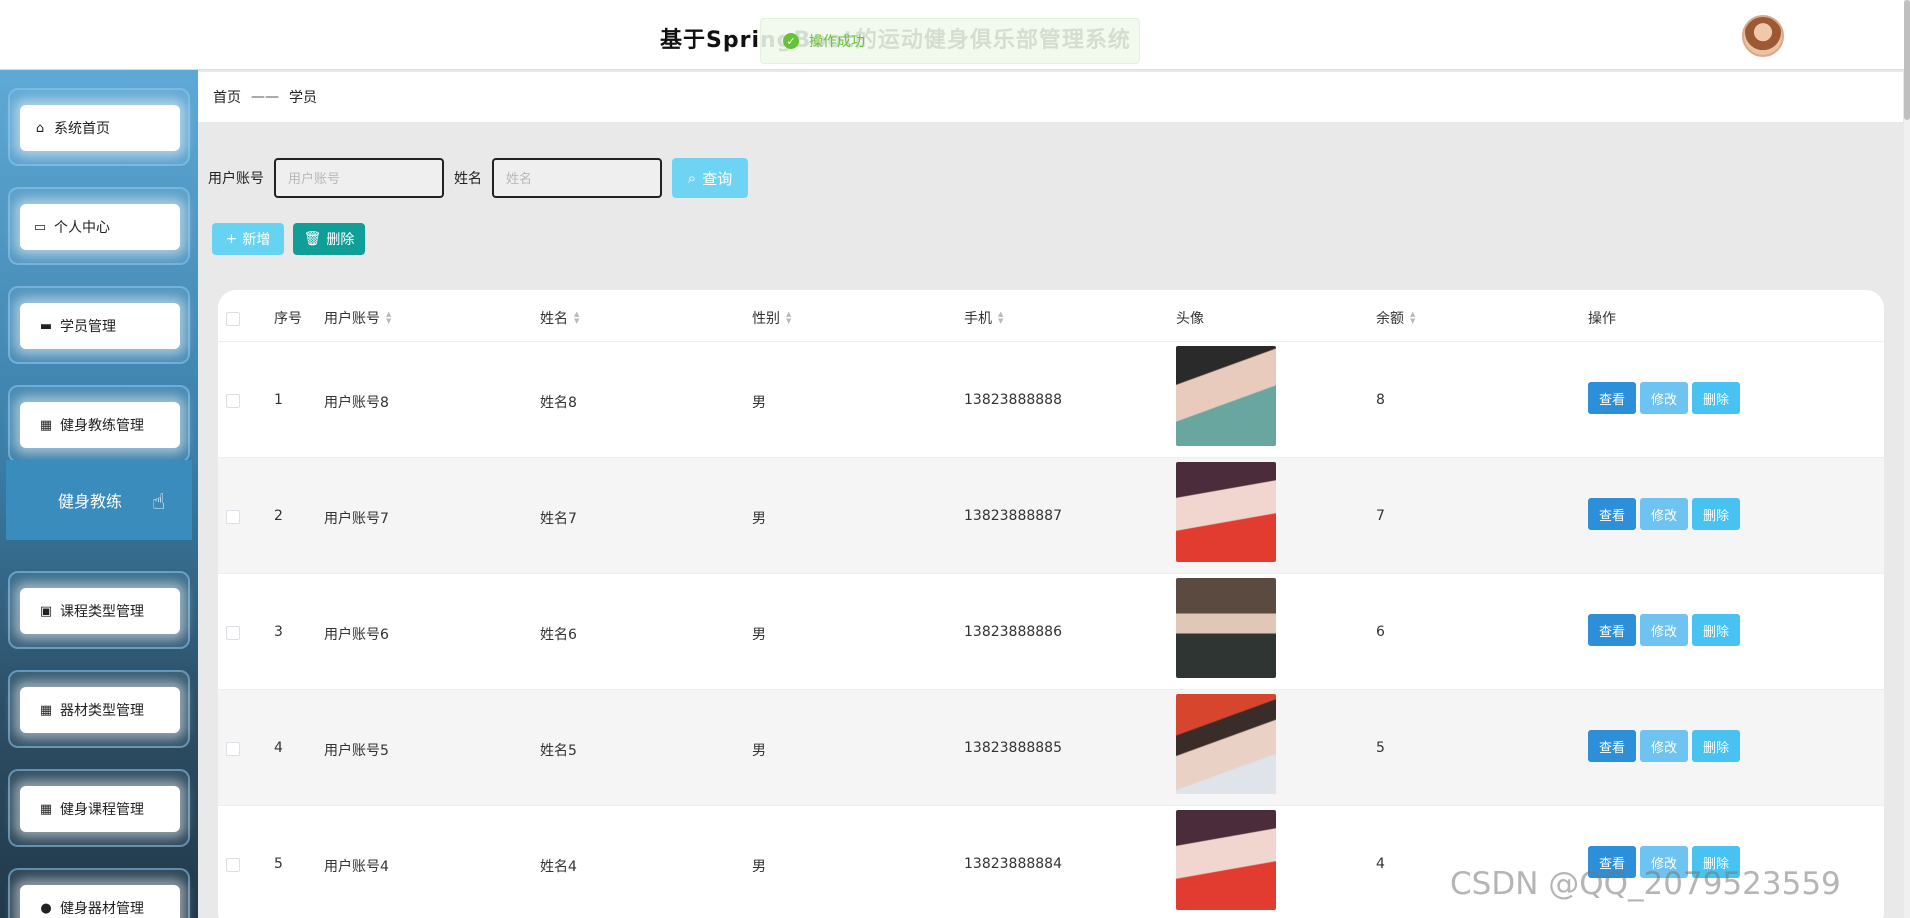 The width and height of the screenshot is (1910, 918). I want to click on top-header: 基于SpringBoot的运动健身俱乐部管理系统 ✓ 操作成功, so click(955, 35).